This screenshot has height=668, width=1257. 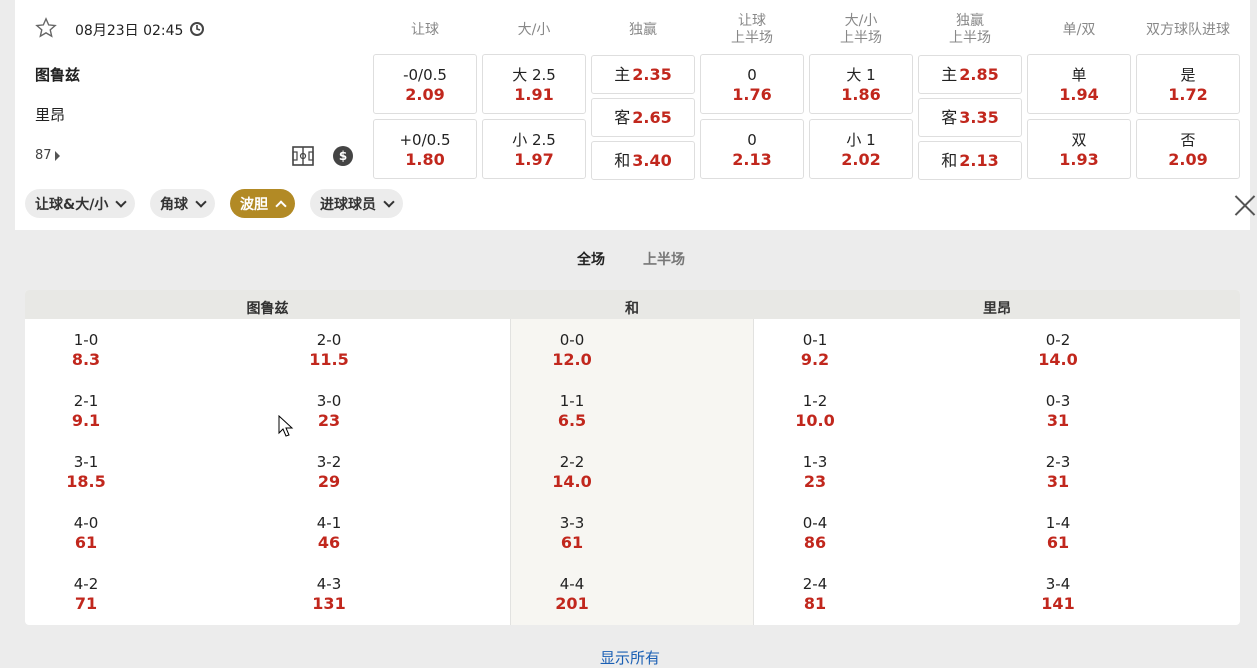 What do you see at coordinates (815, 584) in the screenshot?
I see `score-label: 2-4` at bounding box center [815, 584].